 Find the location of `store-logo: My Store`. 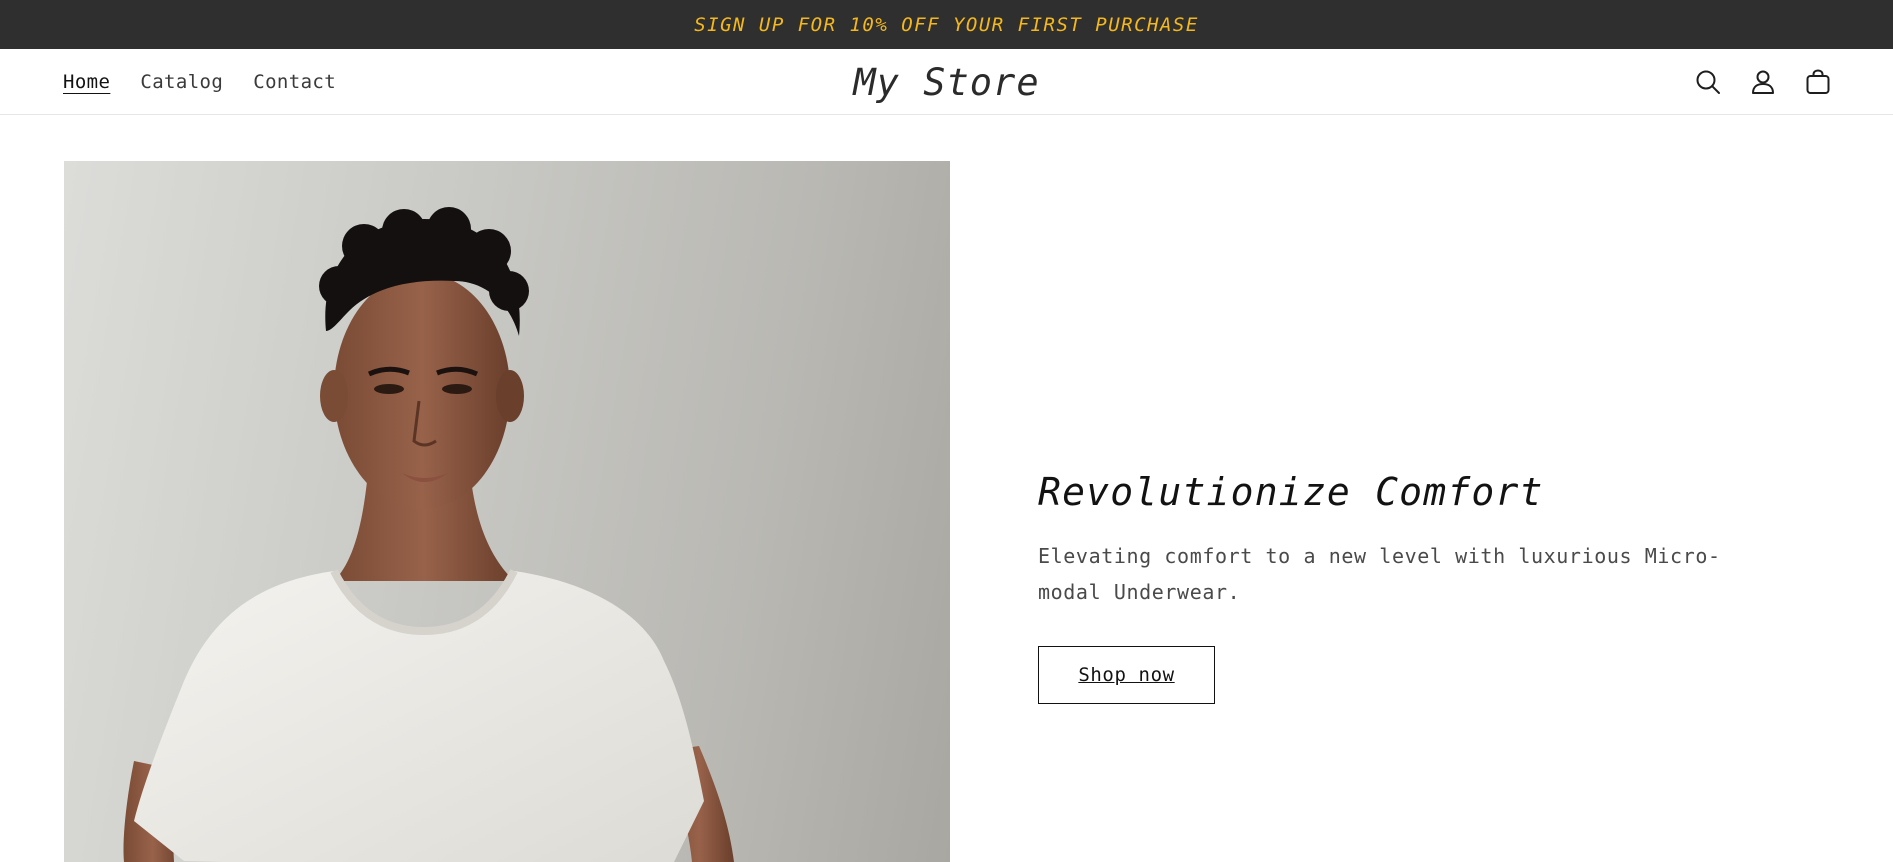

store-logo: My Store is located at coordinates (946, 82).